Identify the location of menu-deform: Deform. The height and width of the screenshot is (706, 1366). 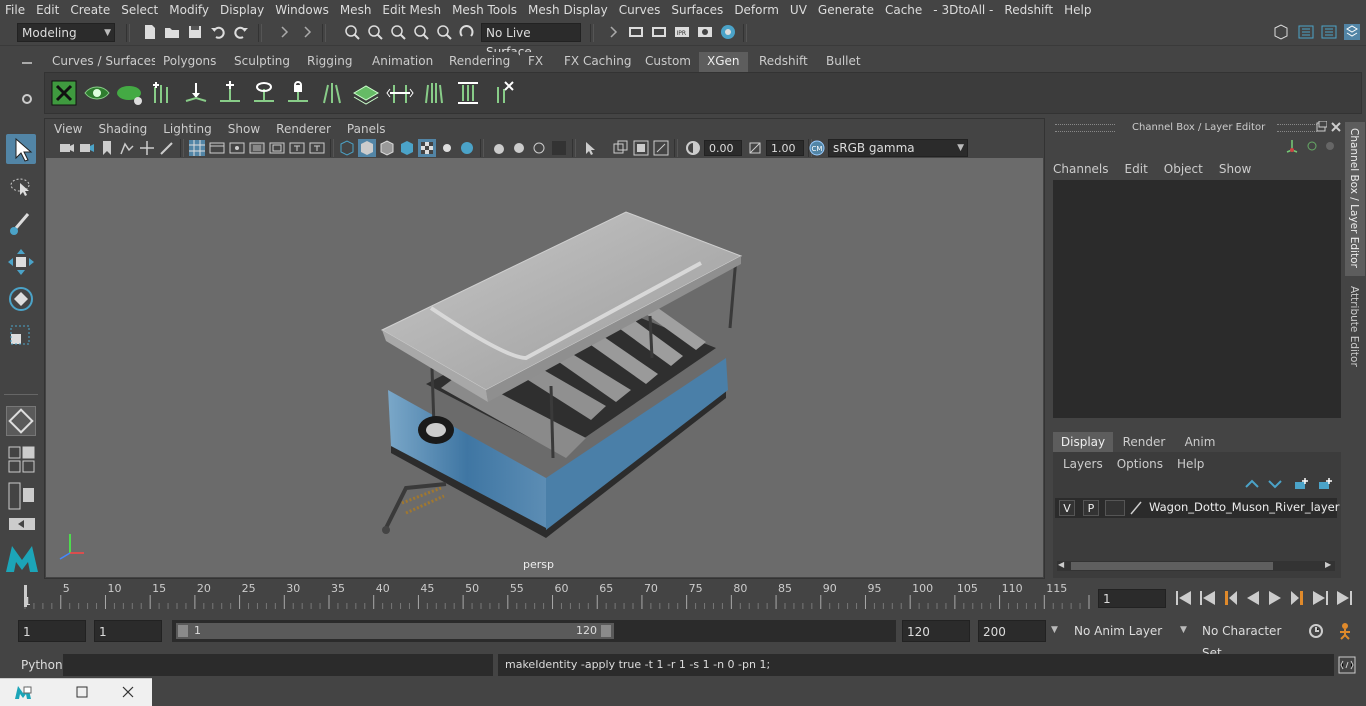
(757, 10).